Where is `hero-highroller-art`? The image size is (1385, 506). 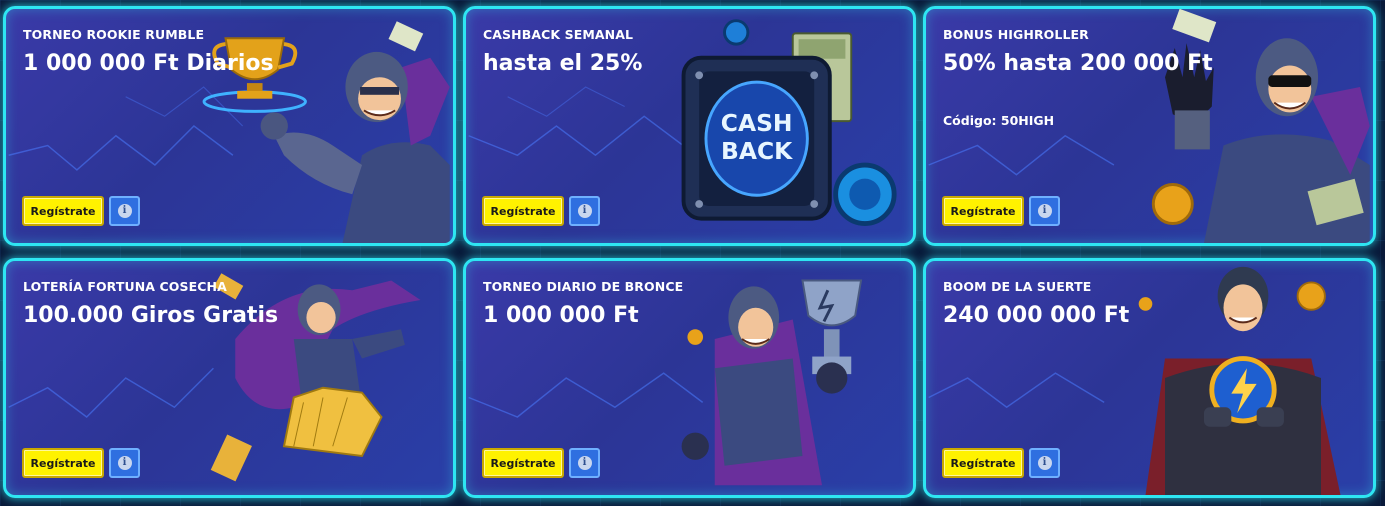
hero-highroller-art is located at coordinates (1260, 126).